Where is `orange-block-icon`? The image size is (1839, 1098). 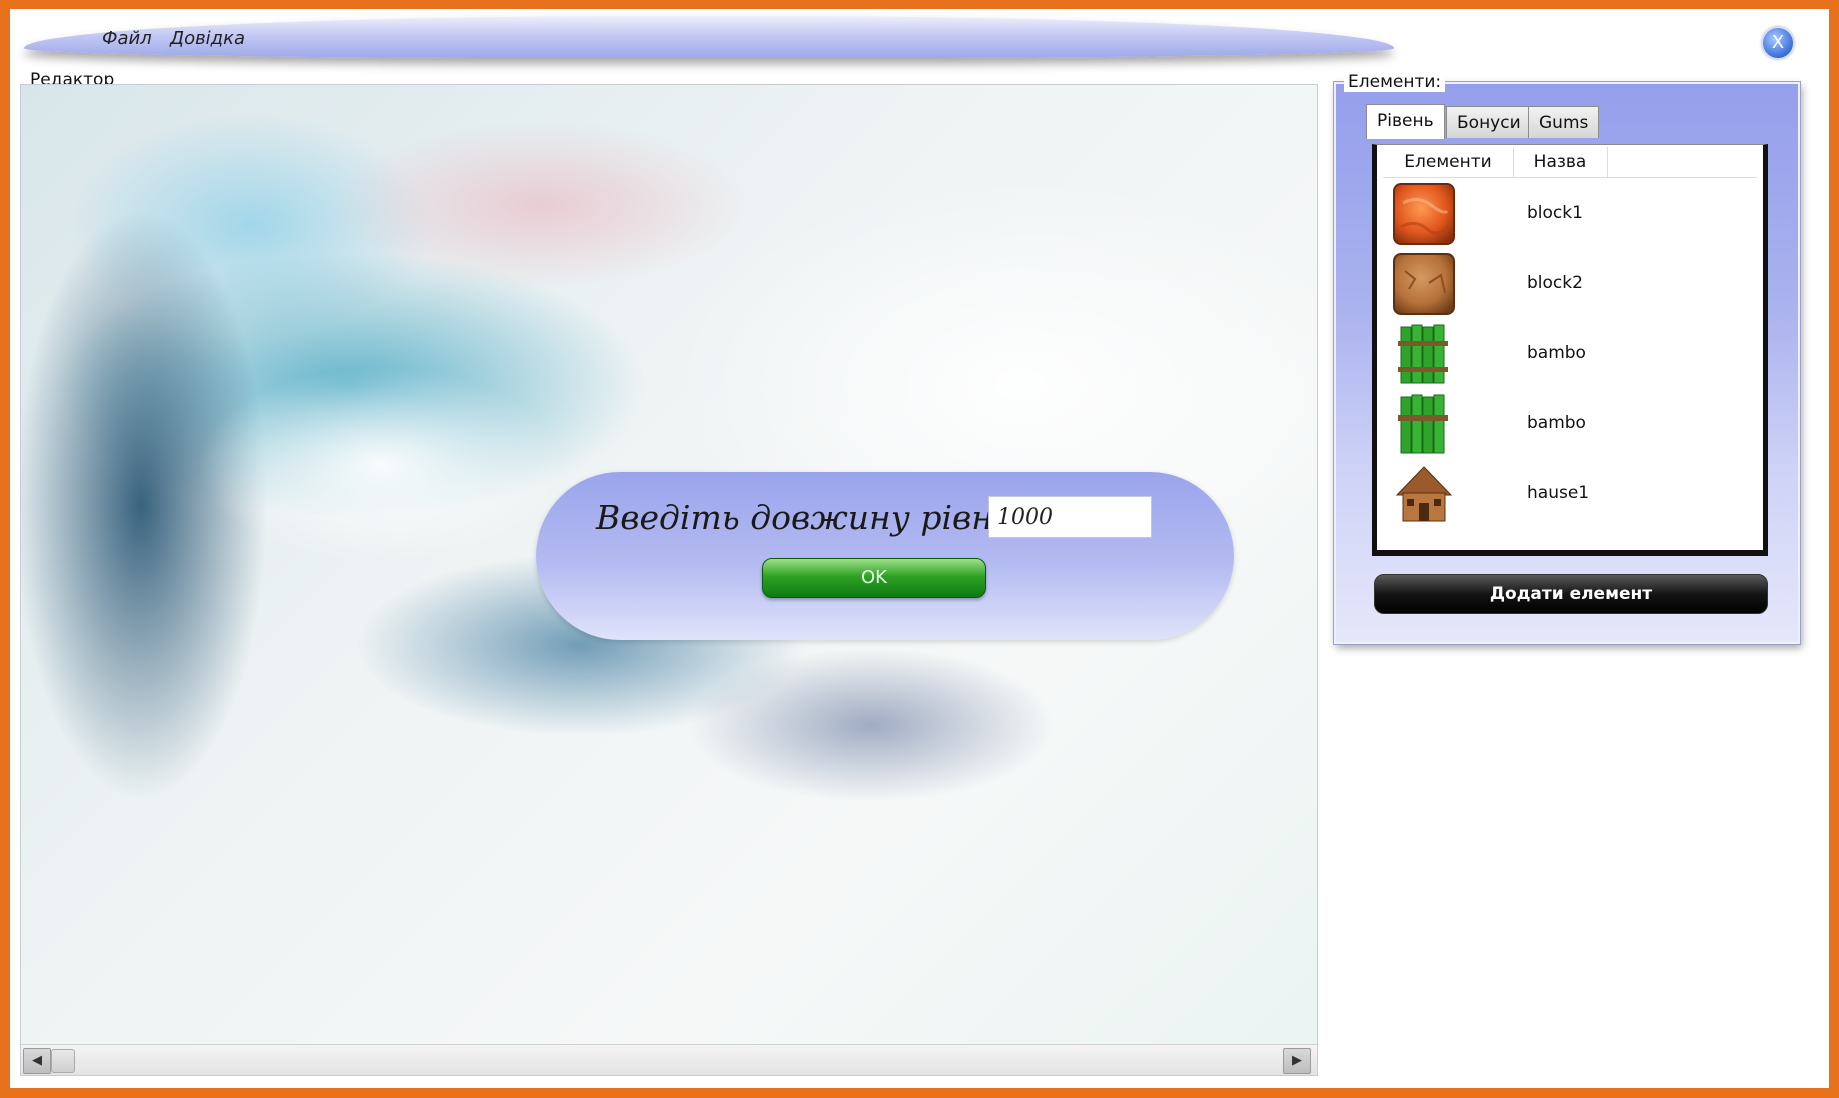 orange-block-icon is located at coordinates (1424, 214).